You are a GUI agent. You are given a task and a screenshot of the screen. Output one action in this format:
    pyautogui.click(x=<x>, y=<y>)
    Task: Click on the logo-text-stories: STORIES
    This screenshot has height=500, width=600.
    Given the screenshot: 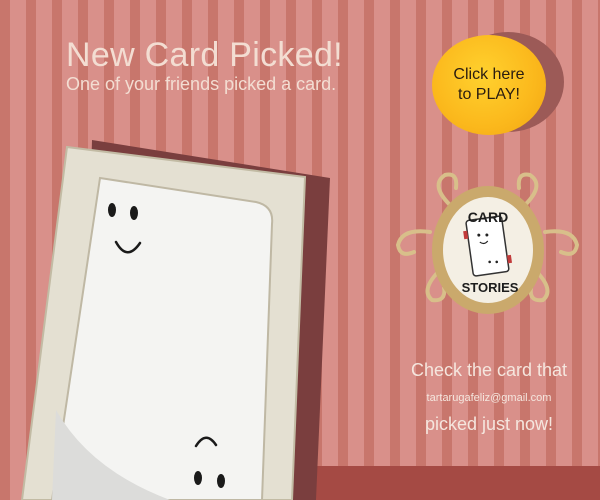 What is the action you would take?
    pyautogui.click(x=490, y=287)
    